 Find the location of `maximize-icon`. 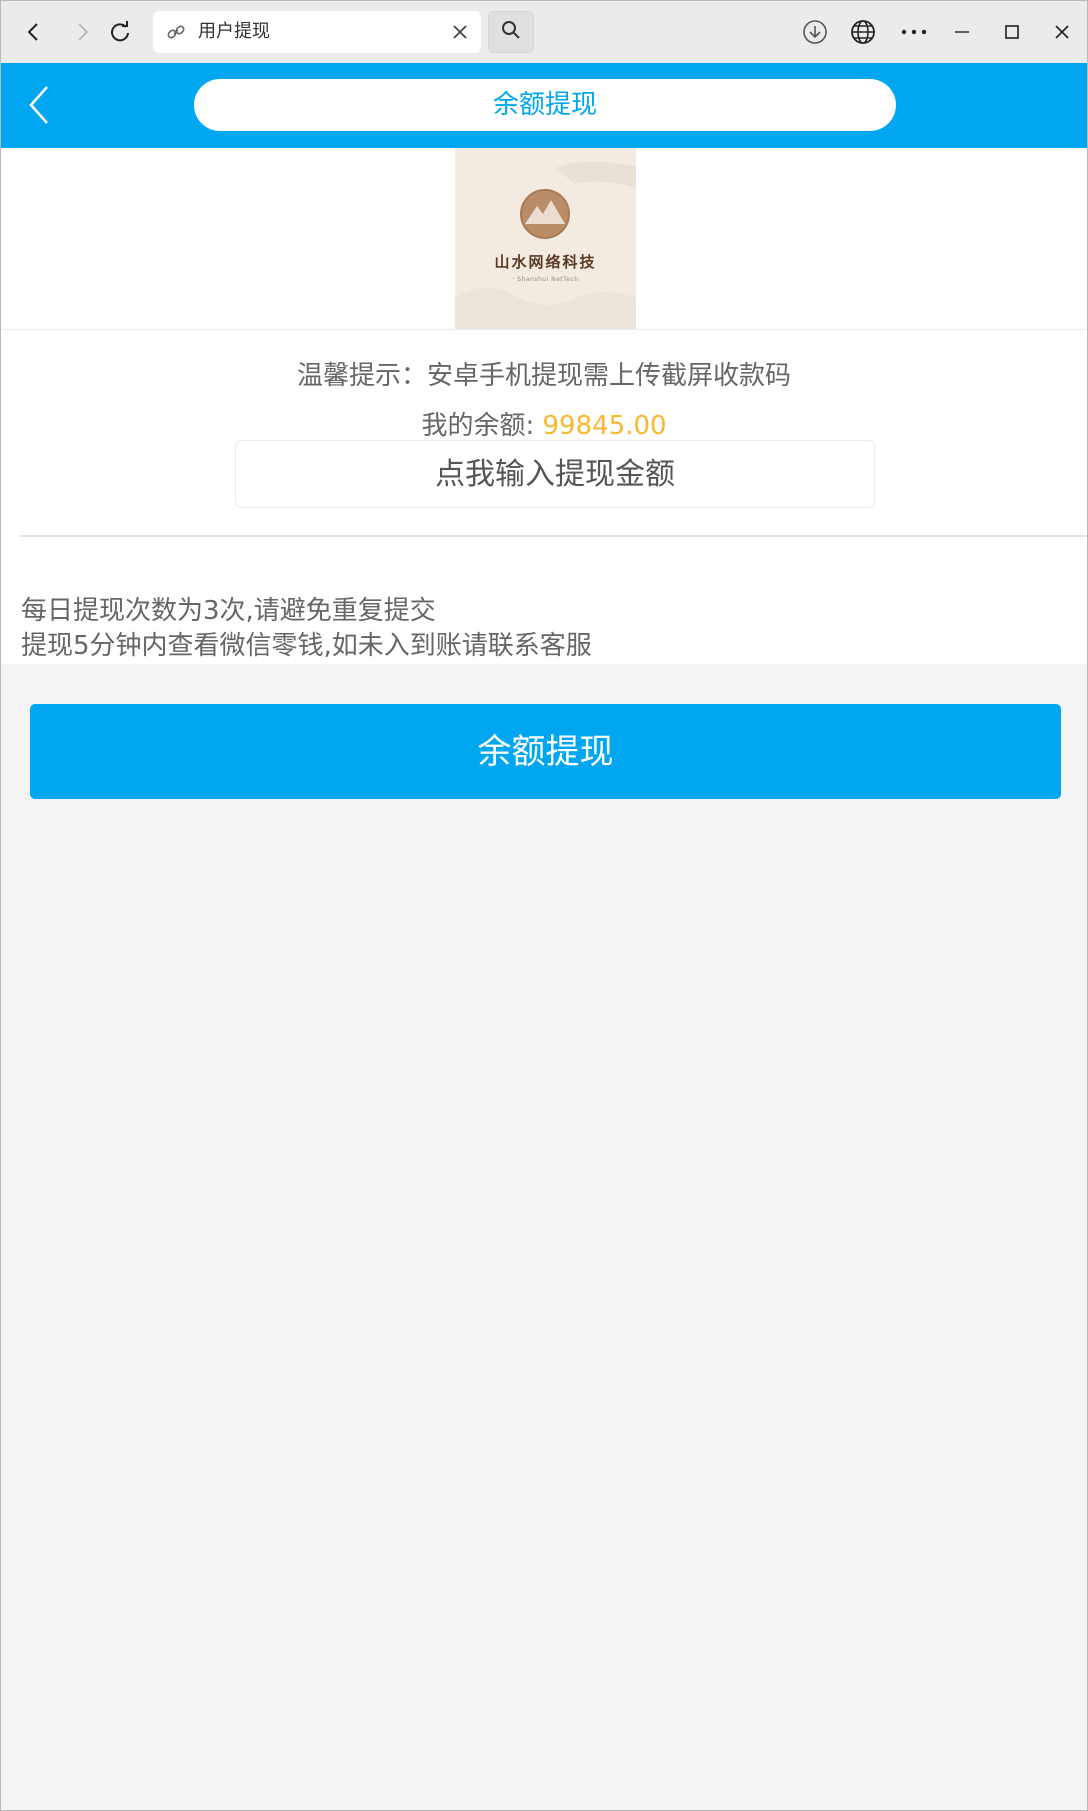

maximize-icon is located at coordinates (1012, 32).